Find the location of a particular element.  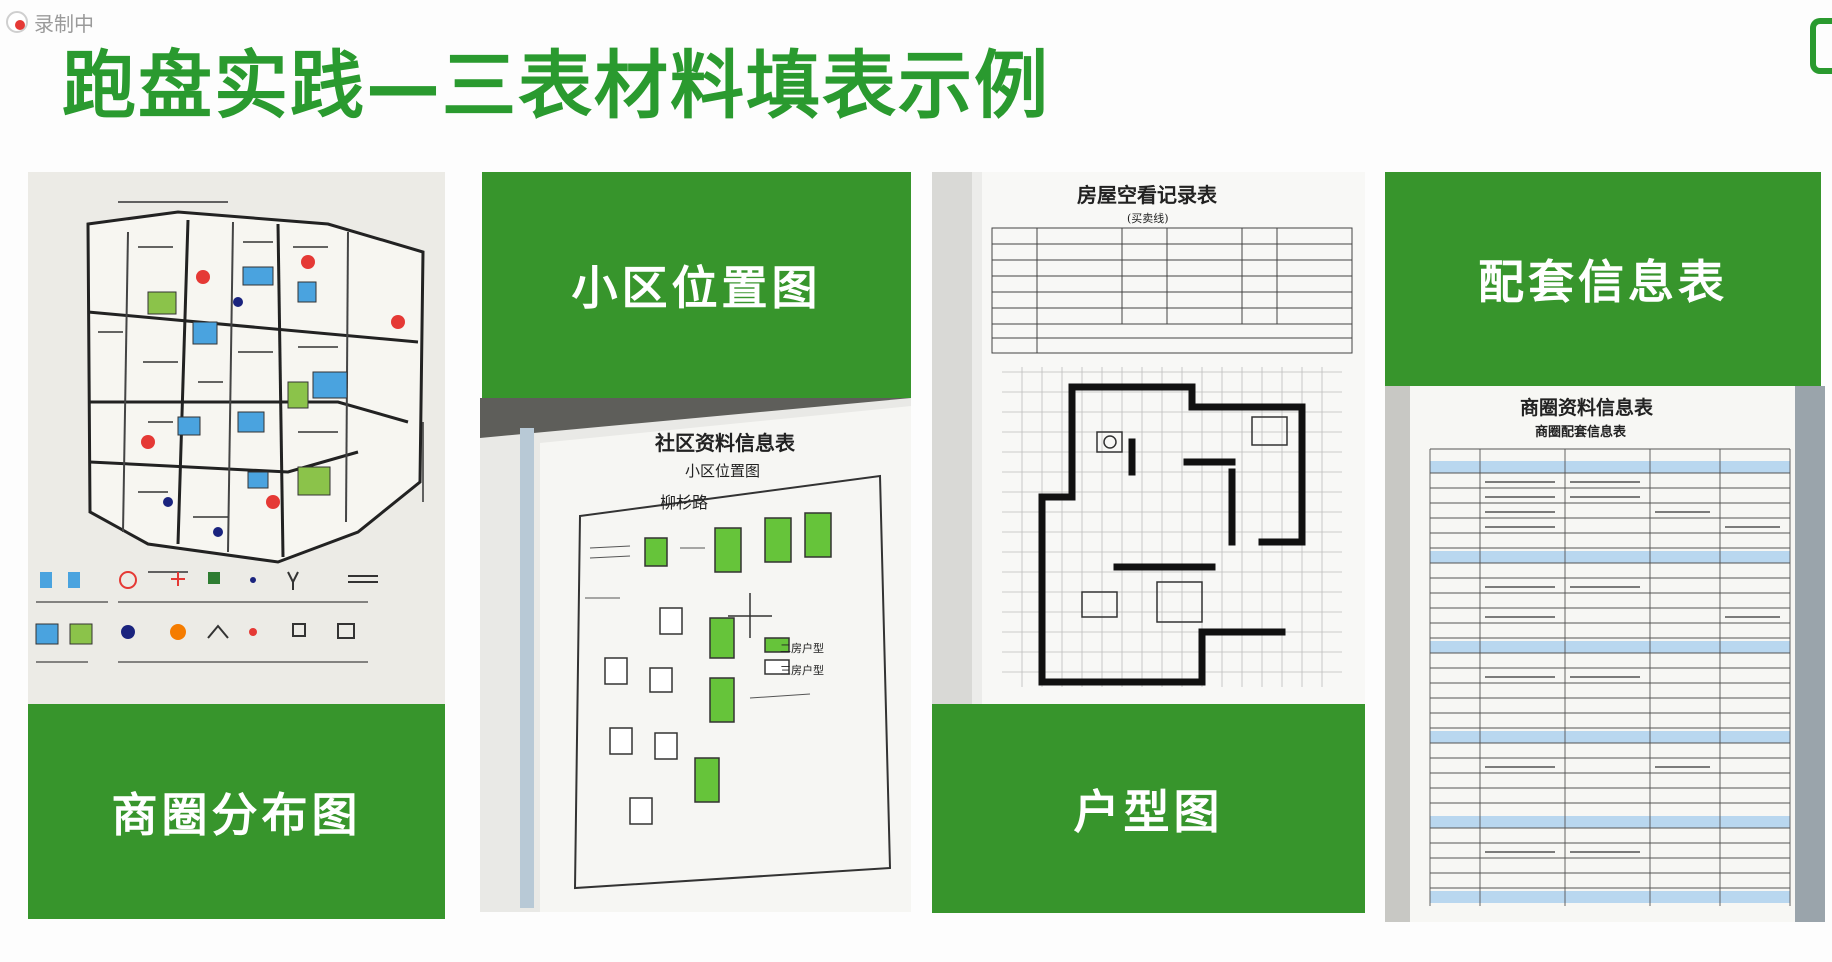

floor-plan-label: 户型图 is located at coordinates (1148, 808).